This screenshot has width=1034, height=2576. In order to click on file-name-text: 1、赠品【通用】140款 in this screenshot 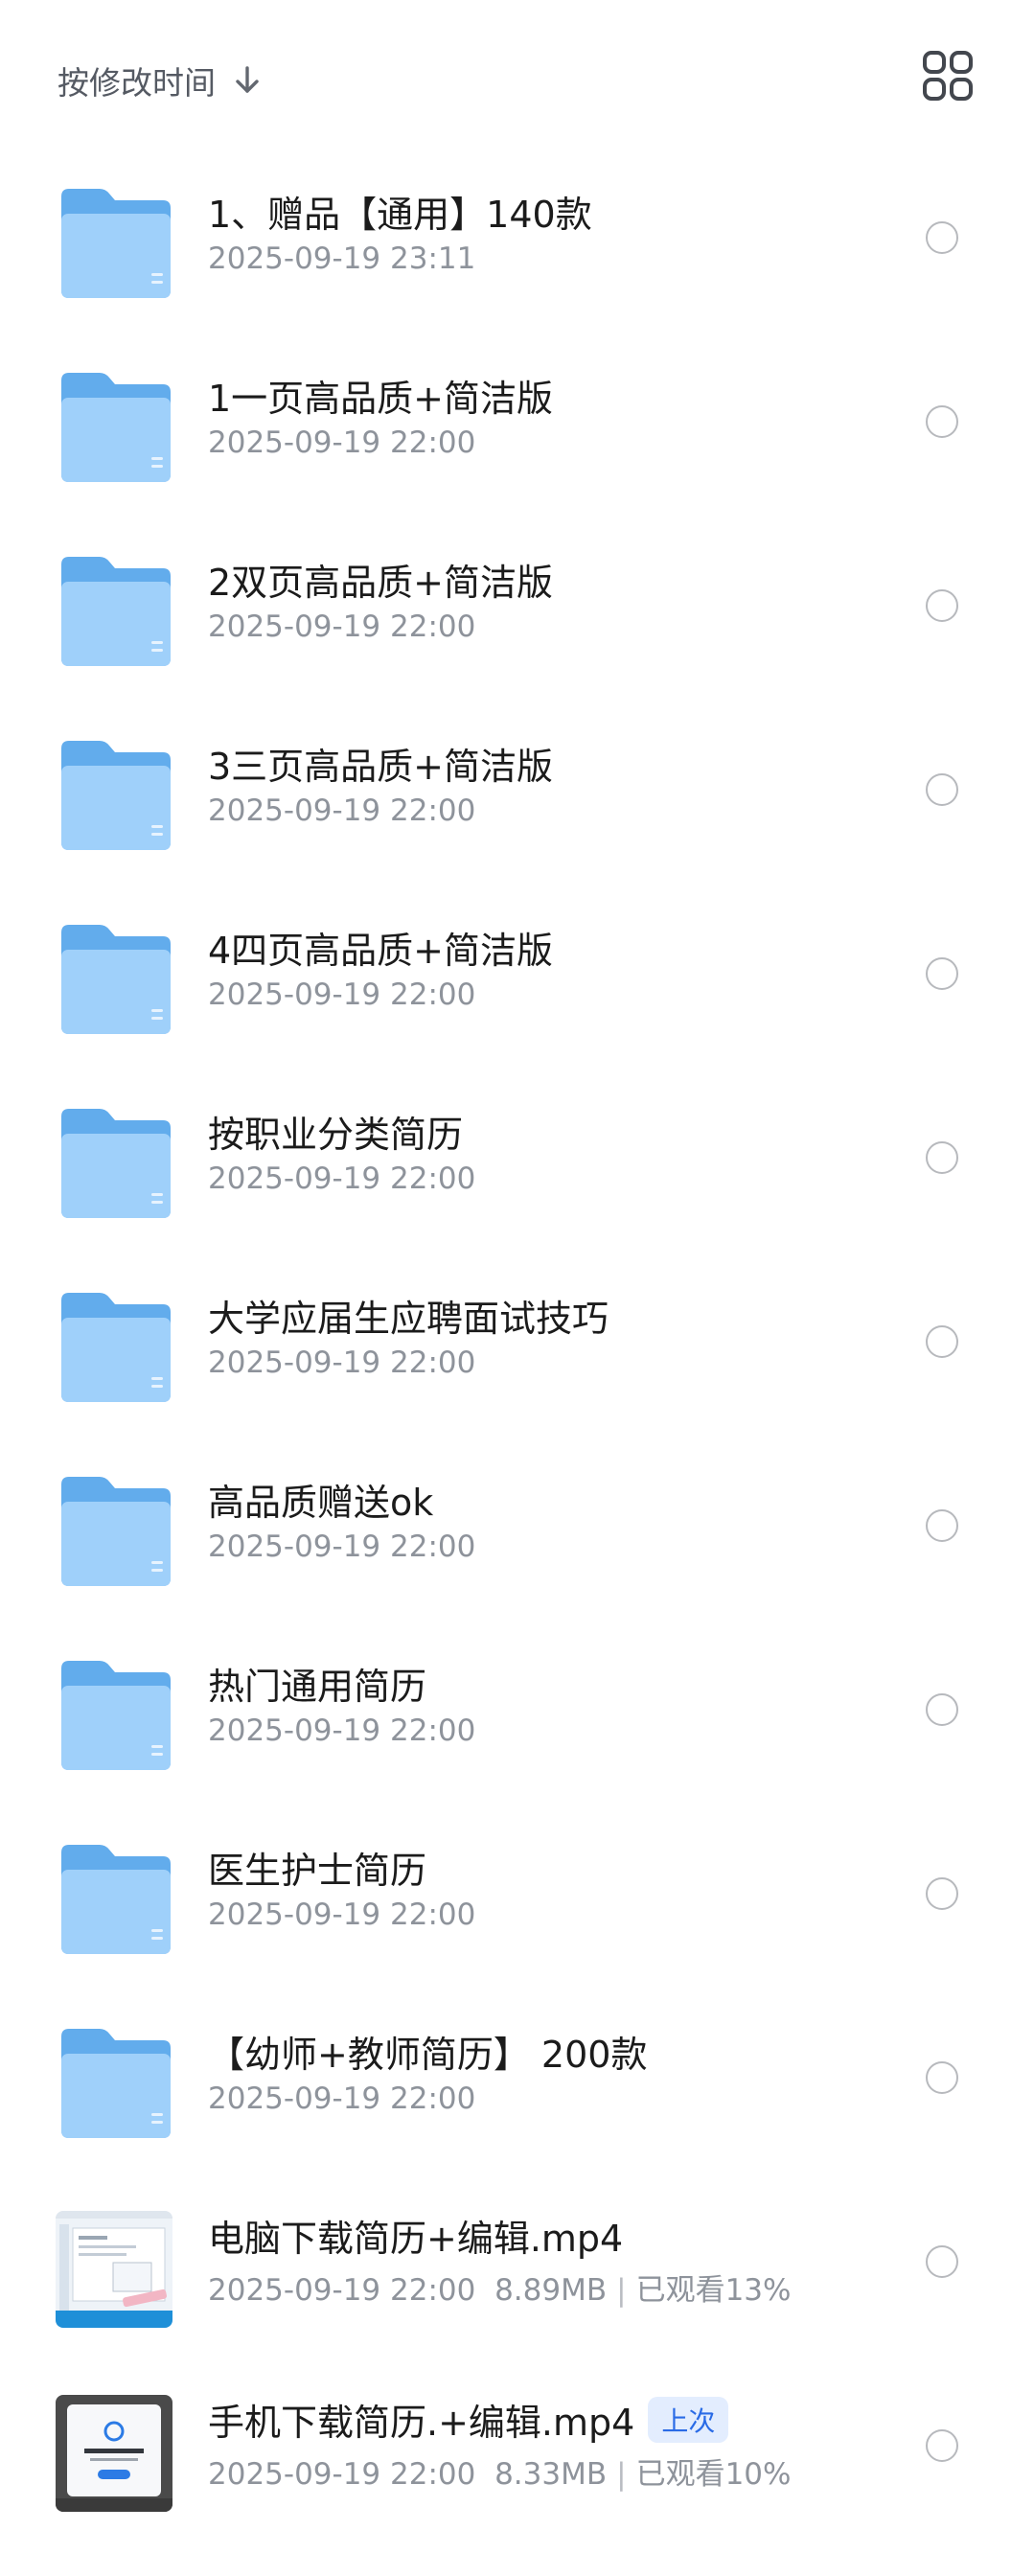, I will do `click(400, 215)`.